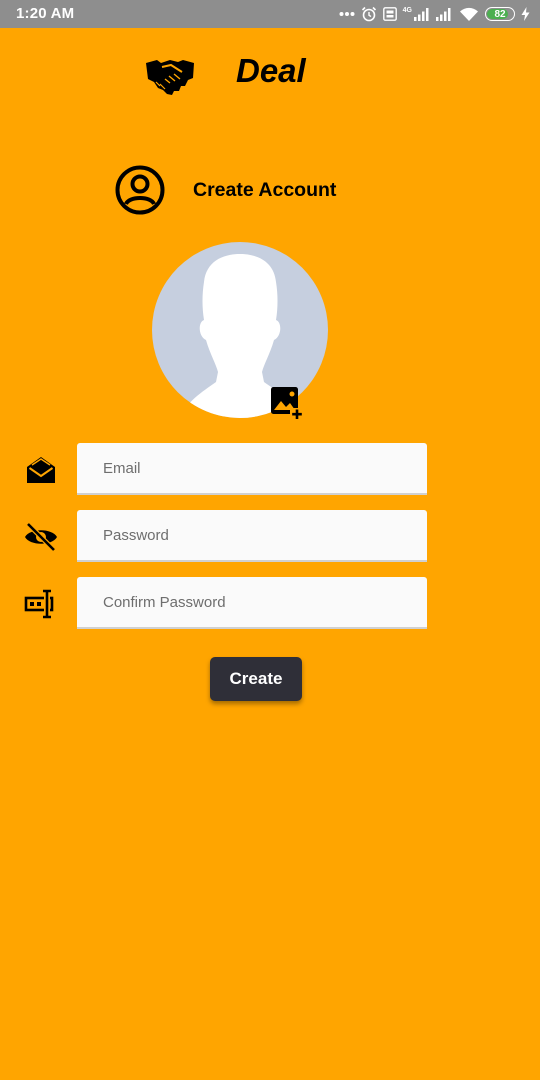  I want to click on page-title: Create Account, so click(265, 190).